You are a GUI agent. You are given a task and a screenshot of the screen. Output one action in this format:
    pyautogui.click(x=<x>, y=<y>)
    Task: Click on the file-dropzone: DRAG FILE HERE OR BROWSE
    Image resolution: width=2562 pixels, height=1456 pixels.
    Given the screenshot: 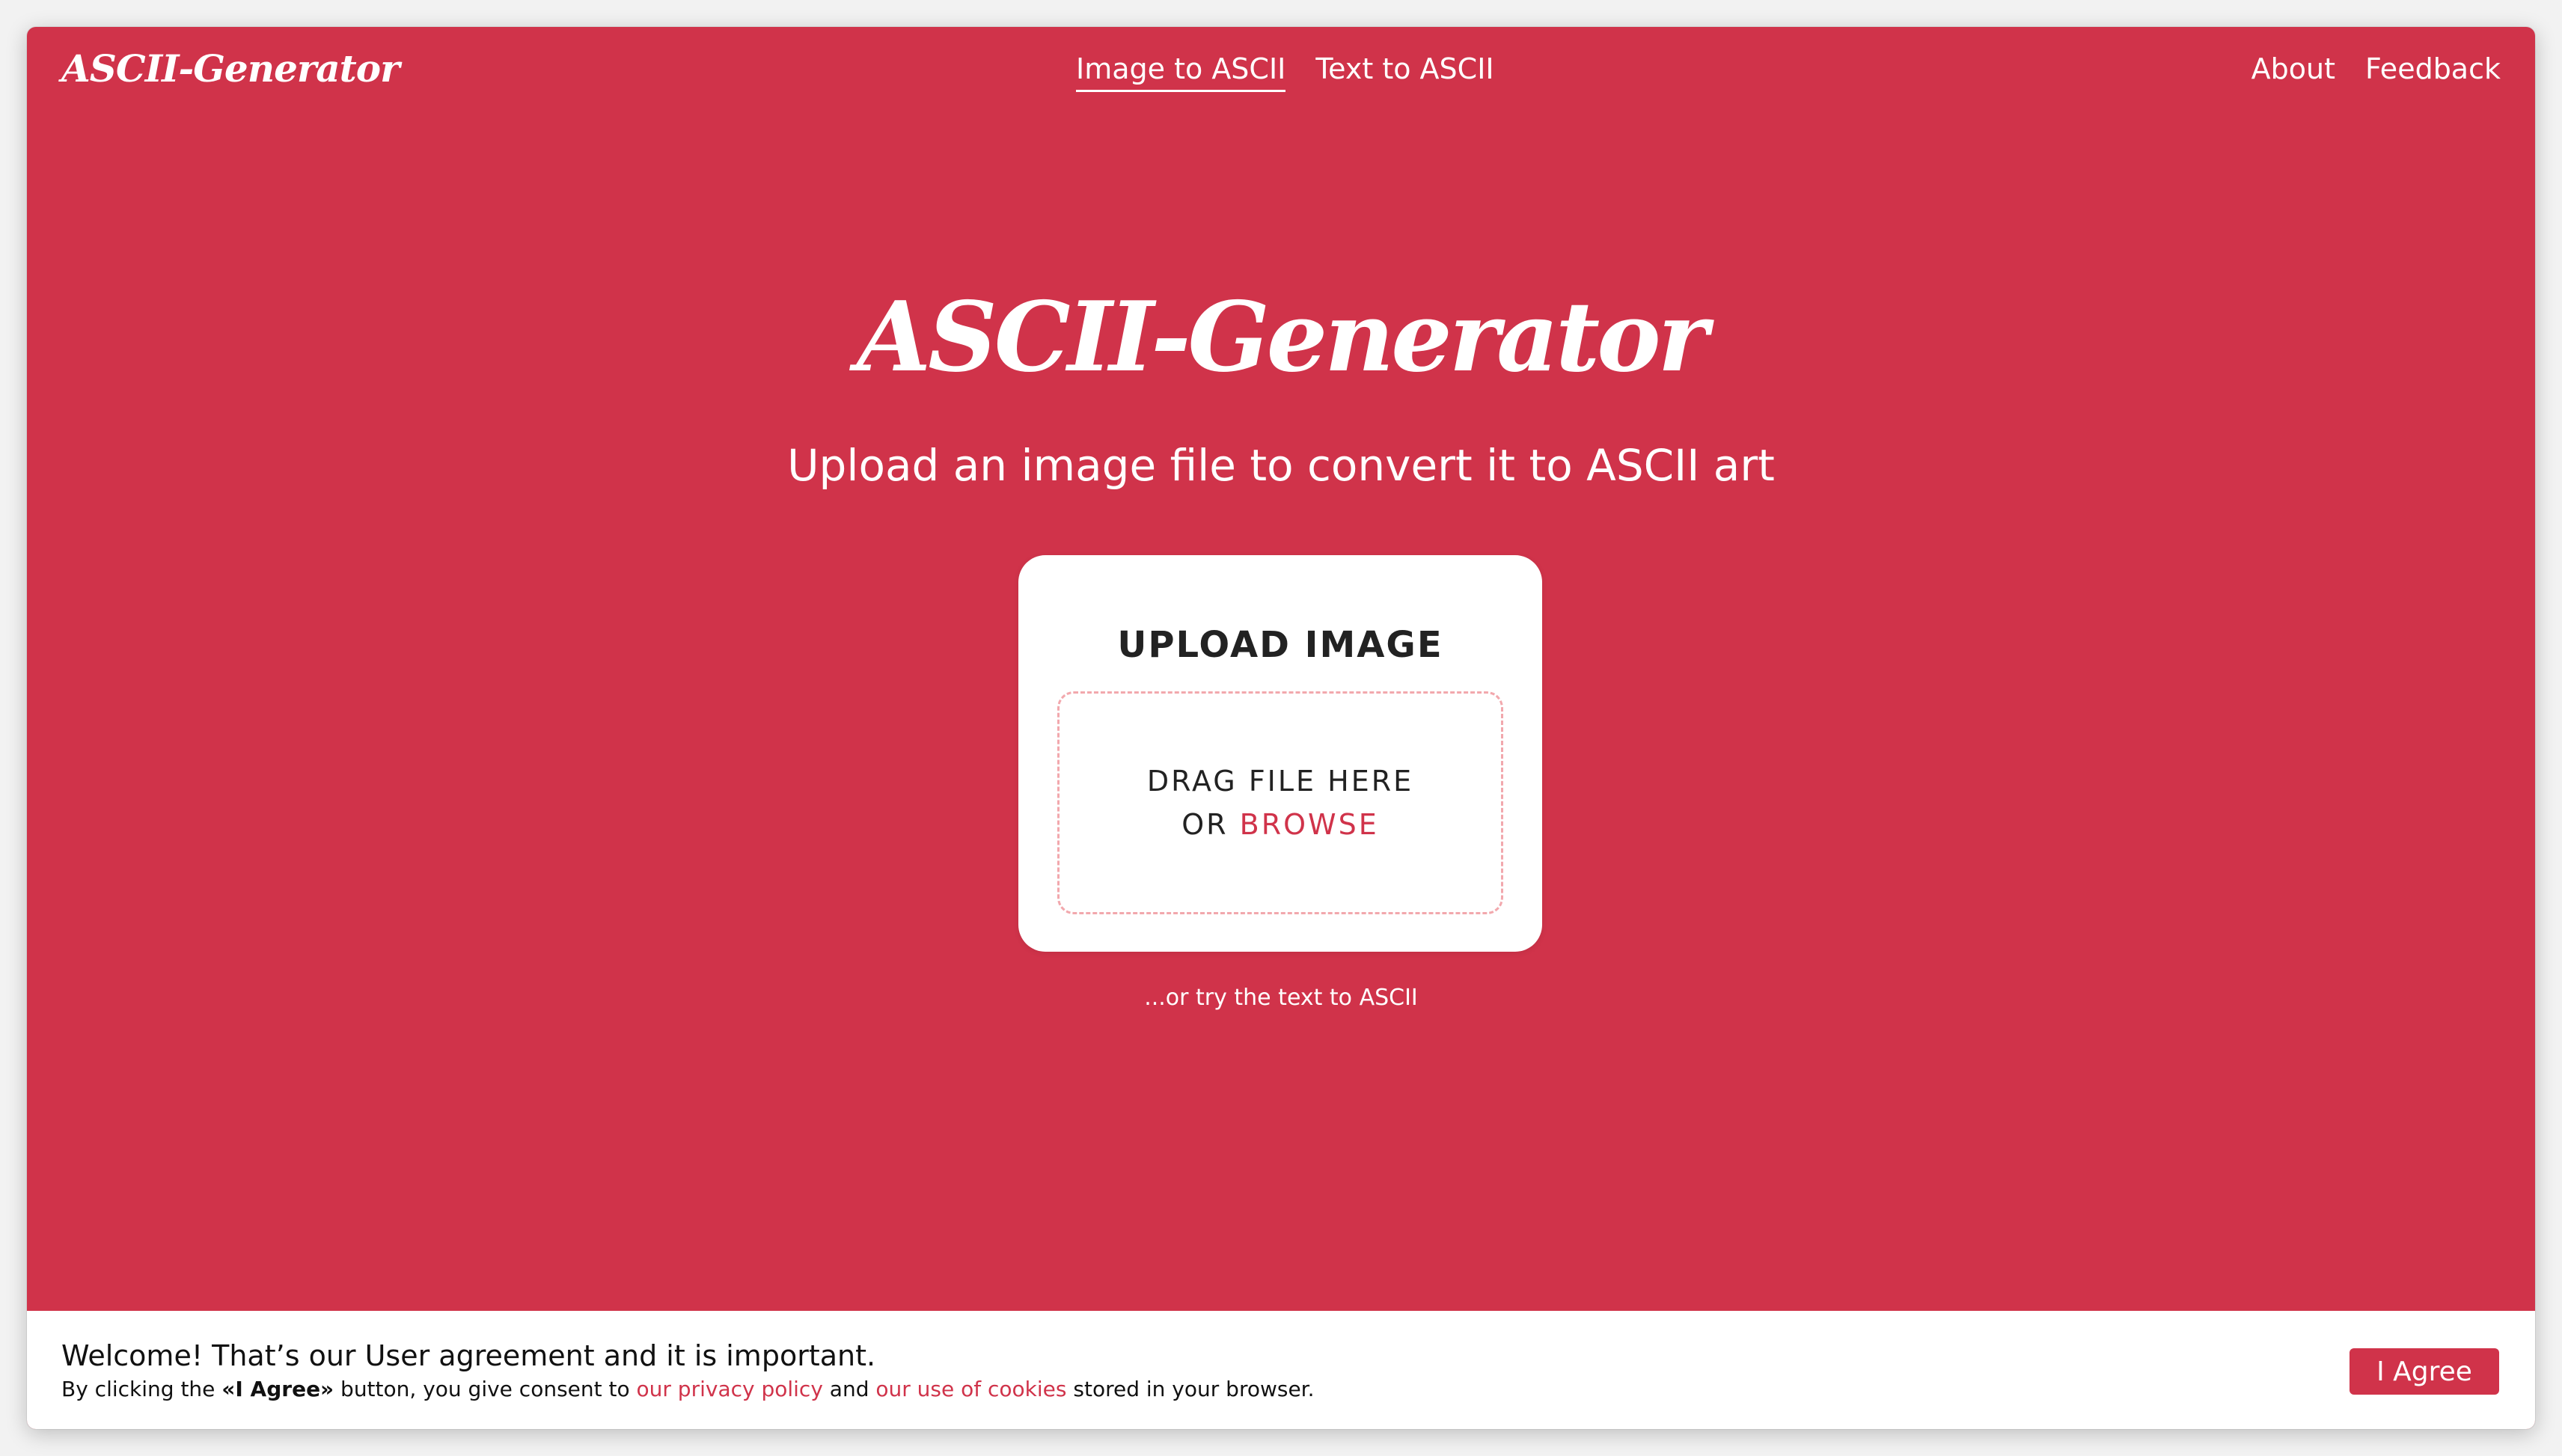 What is the action you would take?
    pyautogui.click(x=1280, y=802)
    